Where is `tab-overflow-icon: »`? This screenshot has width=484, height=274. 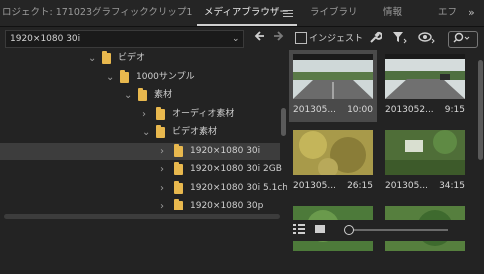 tab-overflow-icon: » is located at coordinates (471, 13).